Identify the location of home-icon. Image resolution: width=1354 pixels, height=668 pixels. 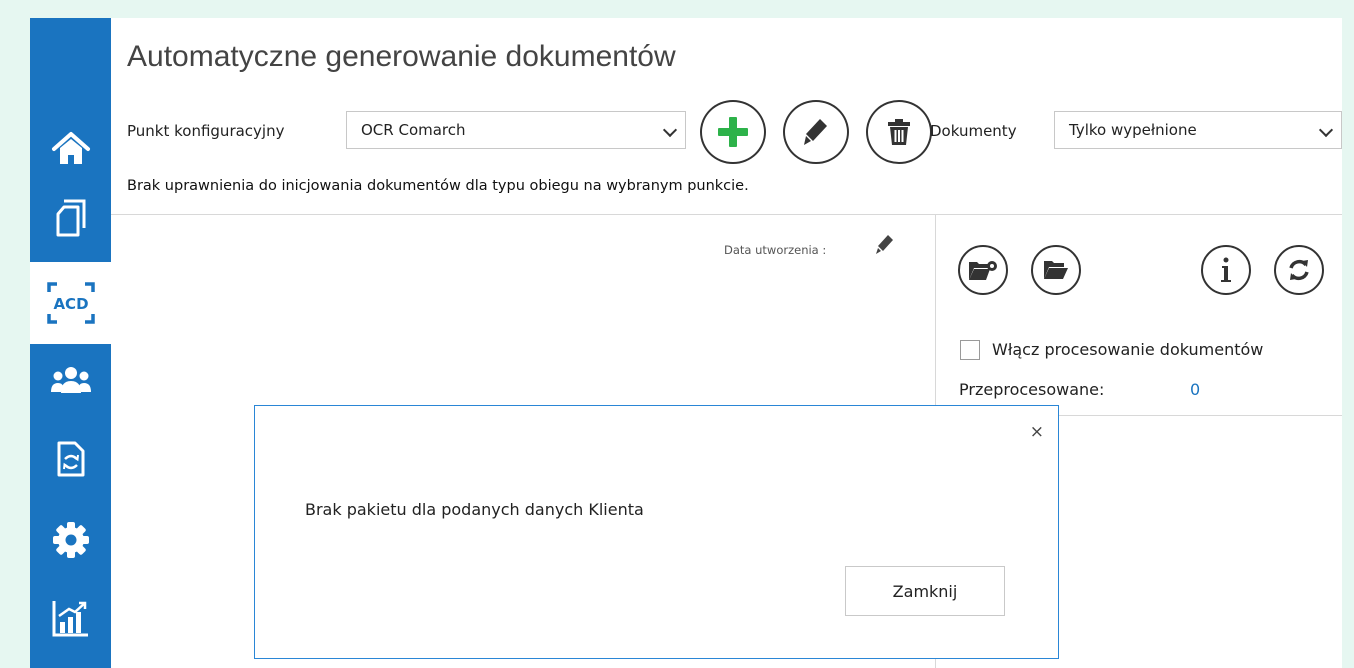
(70, 148).